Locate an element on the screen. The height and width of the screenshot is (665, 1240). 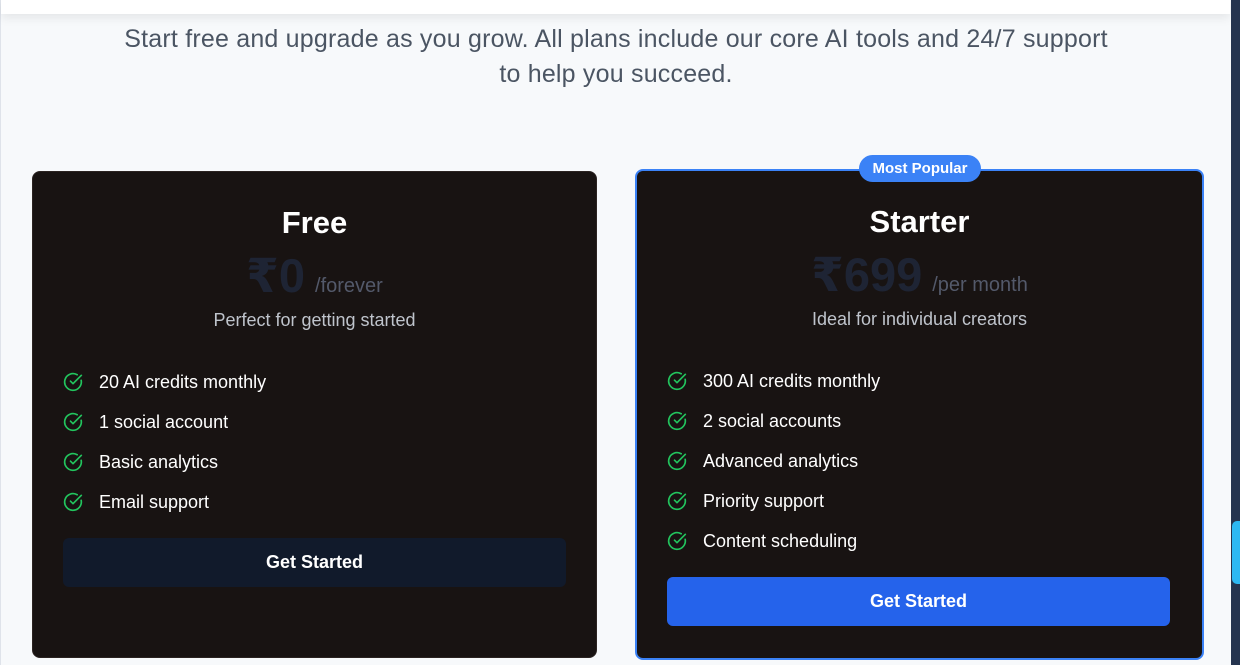
plan-price: ₹699 is located at coordinates (867, 274).